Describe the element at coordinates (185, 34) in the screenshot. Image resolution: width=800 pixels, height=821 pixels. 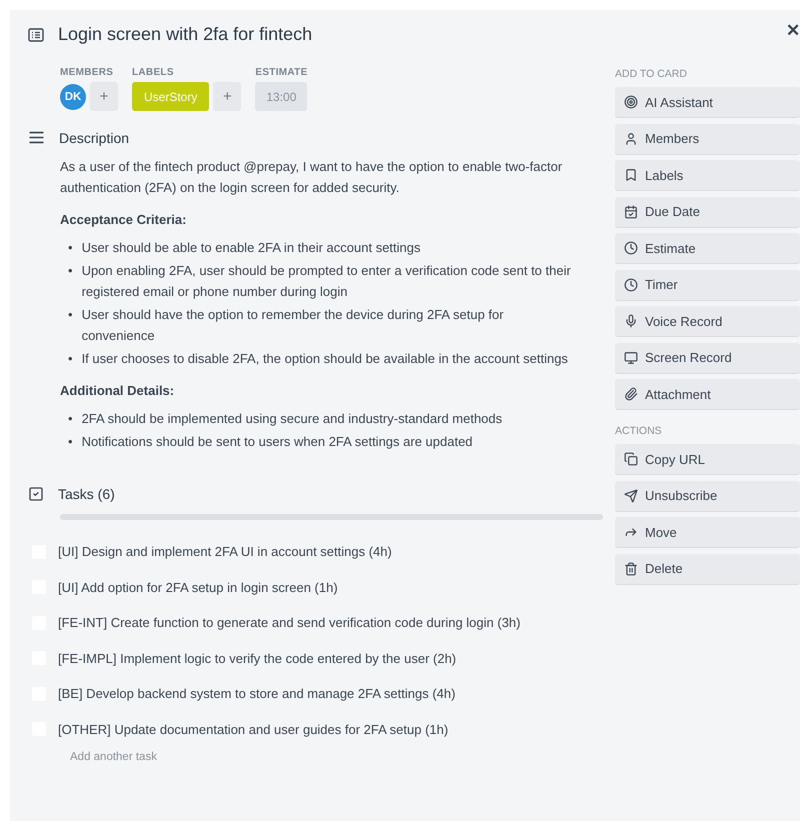
I see `card-title: Login screen with 2fa for fintech` at that location.